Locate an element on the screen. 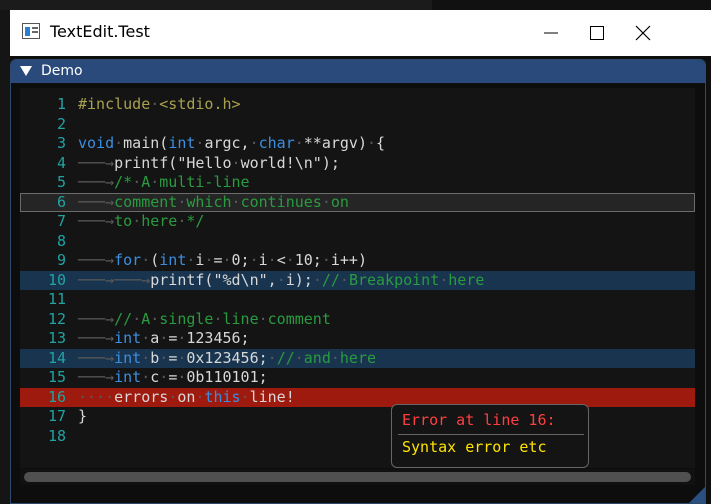  code-token: world!\n"); is located at coordinates (290, 162).